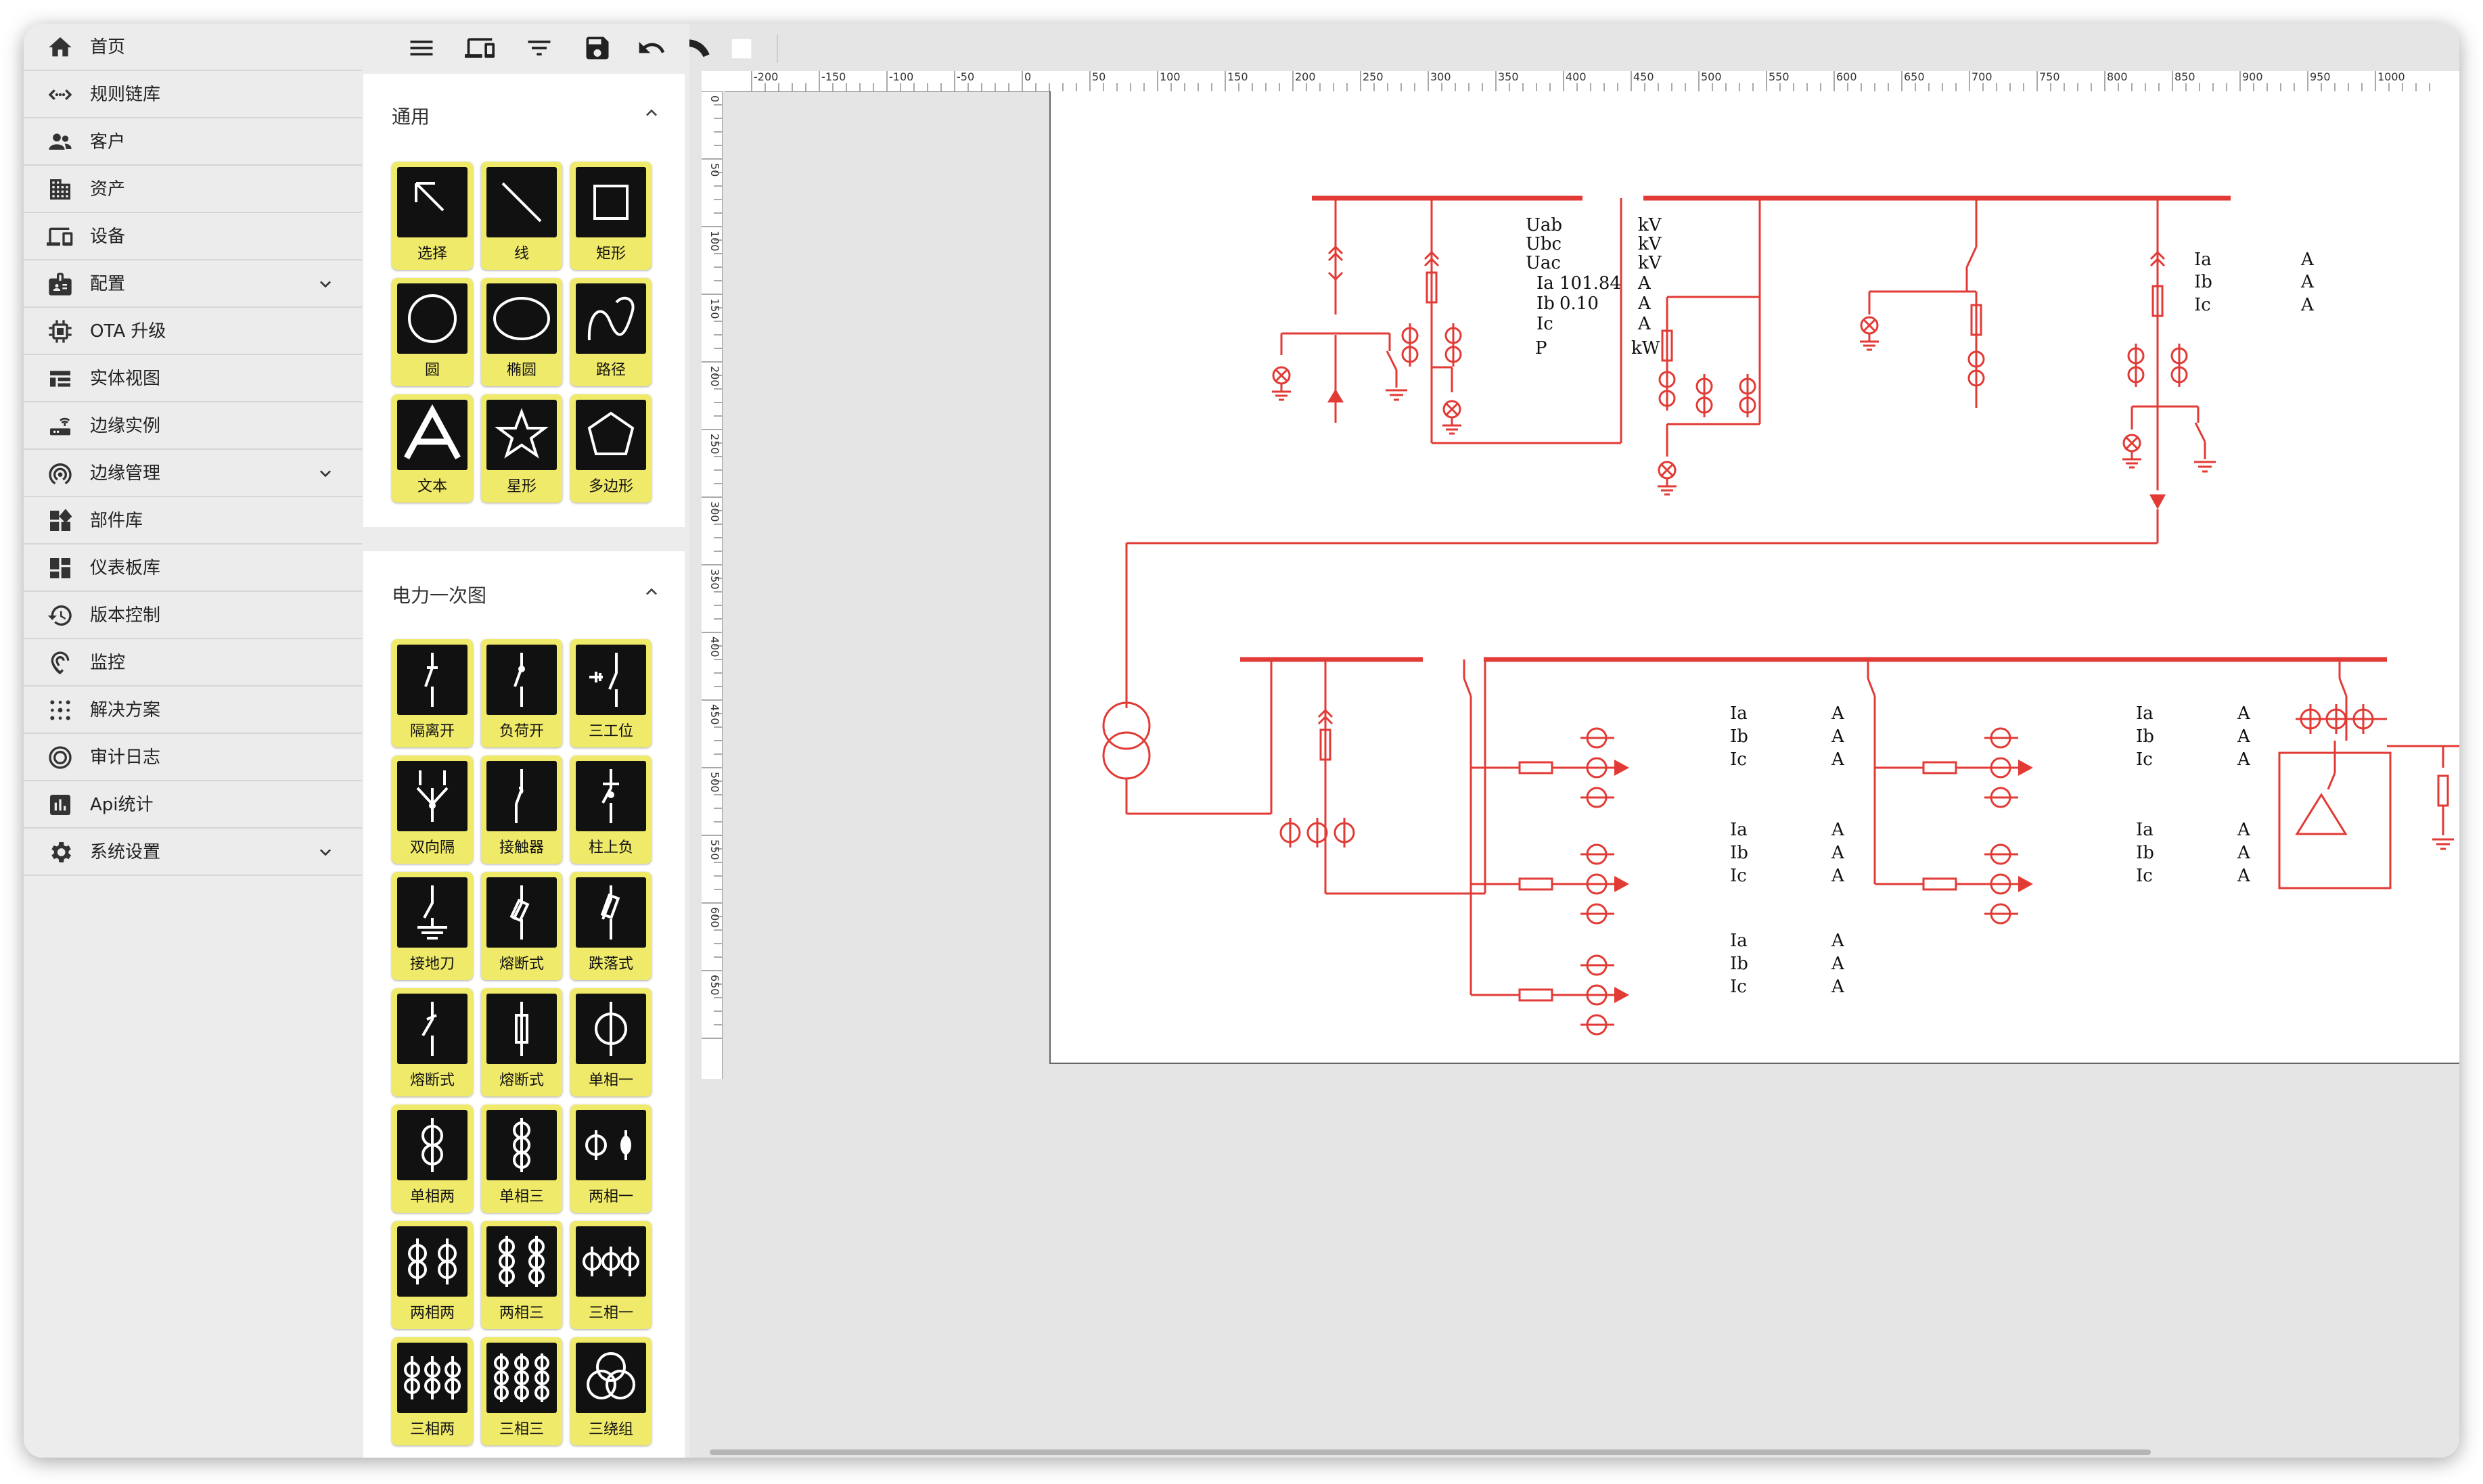  Describe the element at coordinates (1374, 77) in the screenshot. I see `ruler-tick-label: 250` at that location.